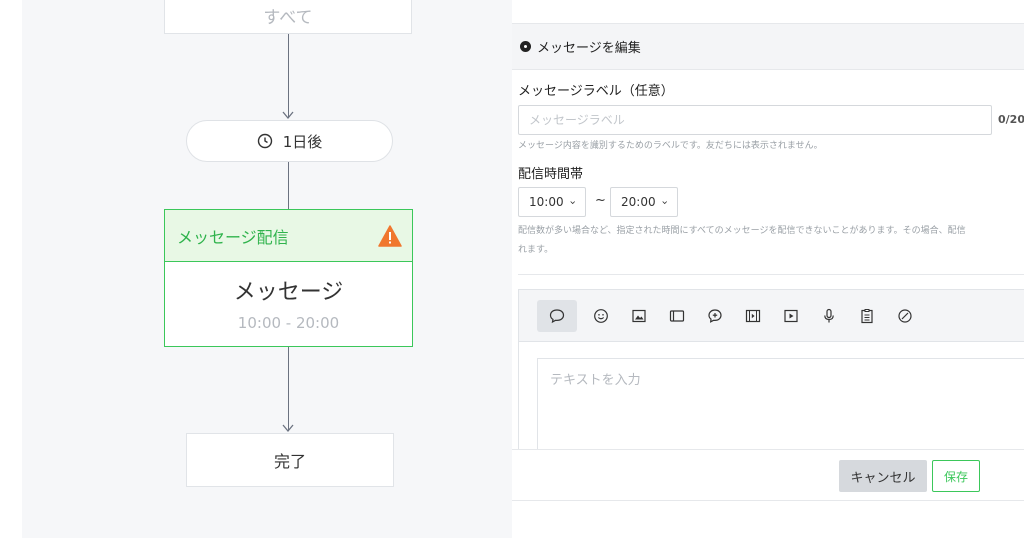 The width and height of the screenshot is (1024, 538). I want to click on message-node-name: メッセージ, so click(288, 292).